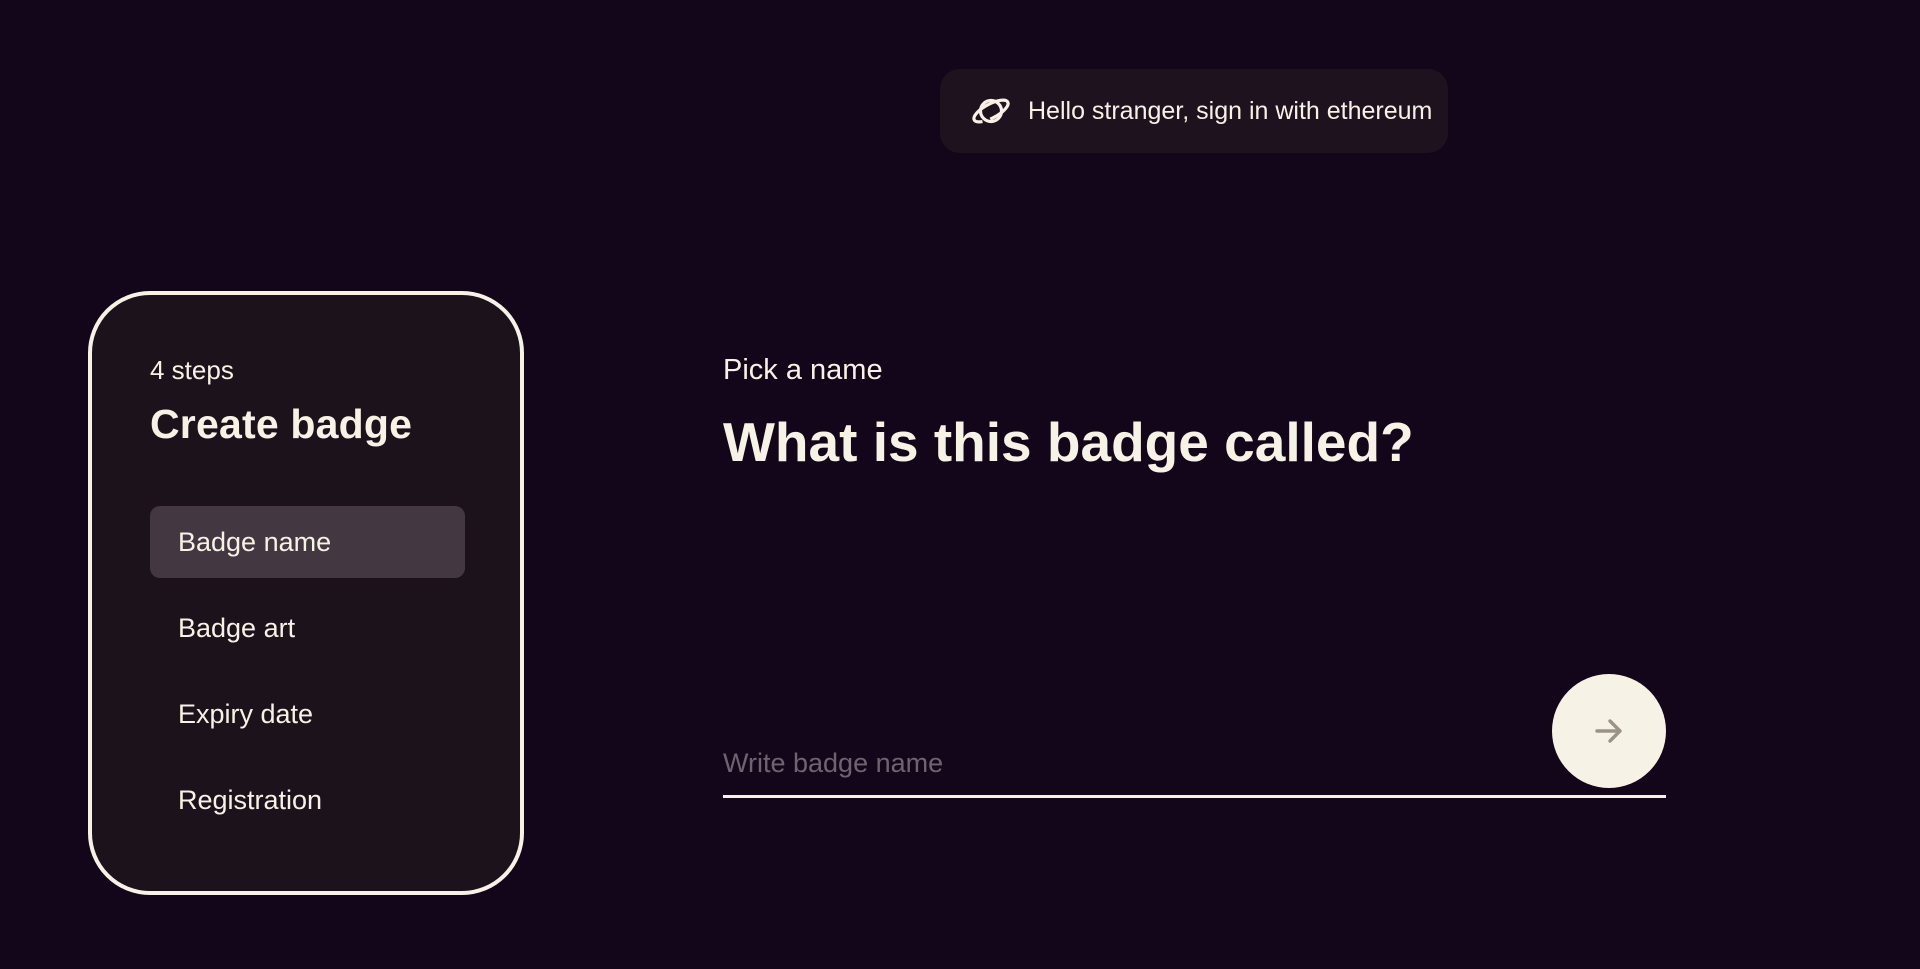  What do you see at coordinates (1194, 770) in the screenshot?
I see `badge-name-input` at bounding box center [1194, 770].